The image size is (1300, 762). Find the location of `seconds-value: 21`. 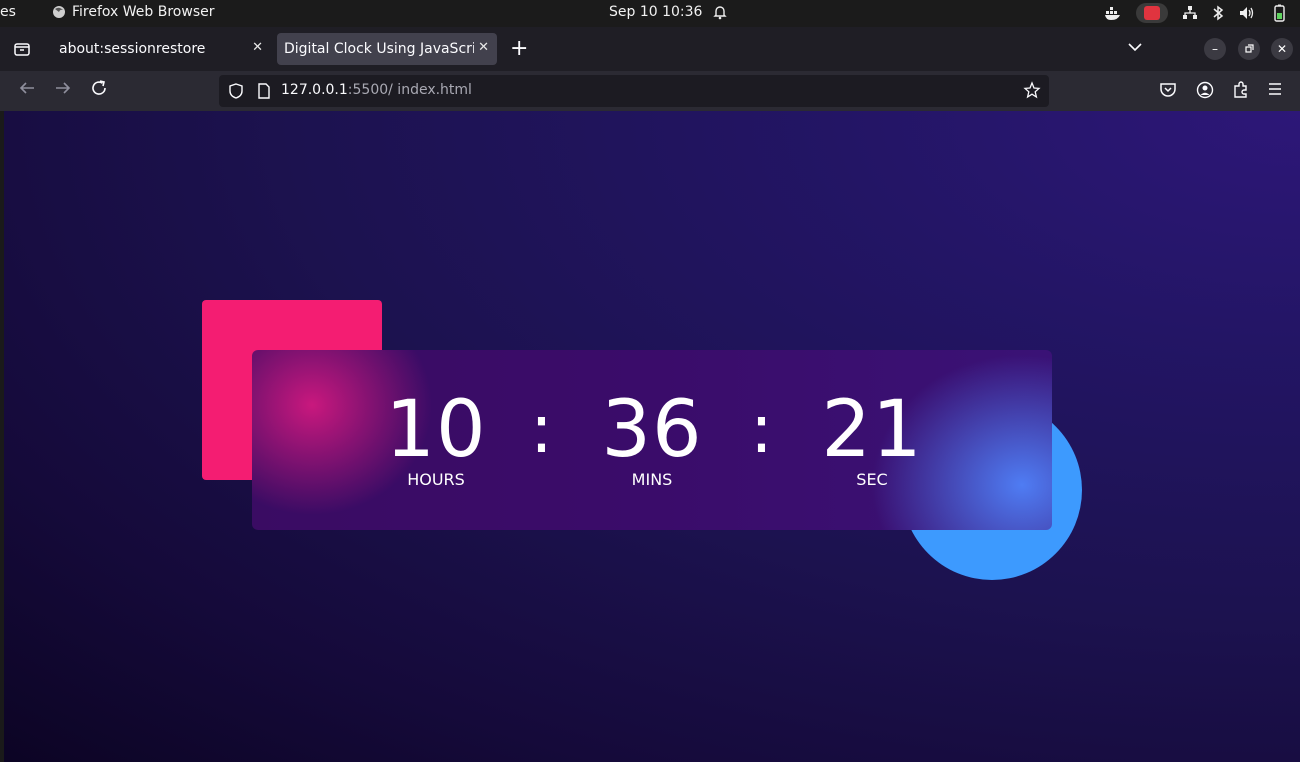

seconds-value: 21 is located at coordinates (872, 430).